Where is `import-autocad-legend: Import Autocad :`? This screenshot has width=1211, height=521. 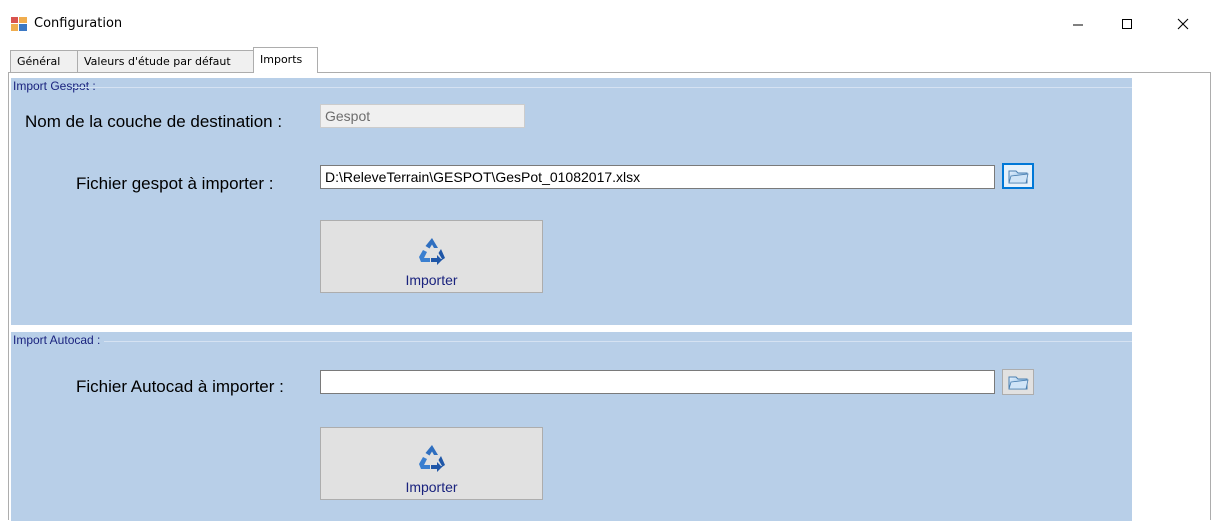
import-autocad-legend: Import Autocad : is located at coordinates (57, 340).